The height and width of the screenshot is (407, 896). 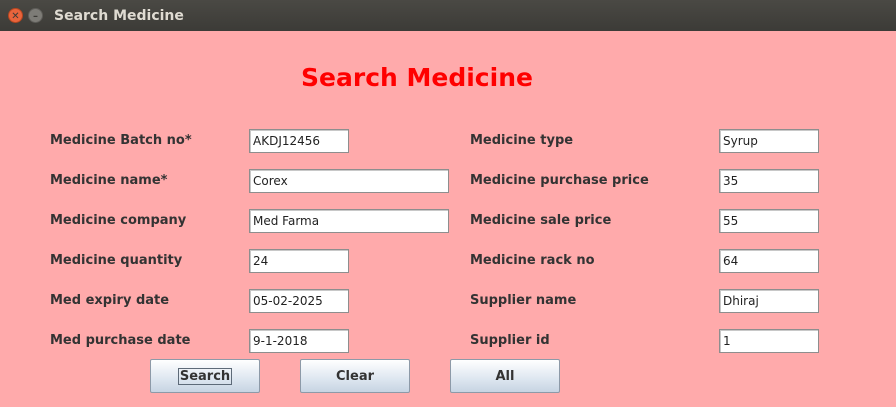 What do you see at coordinates (116, 260) in the screenshot?
I see `medicine-quantity-label: Medicine quantity` at bounding box center [116, 260].